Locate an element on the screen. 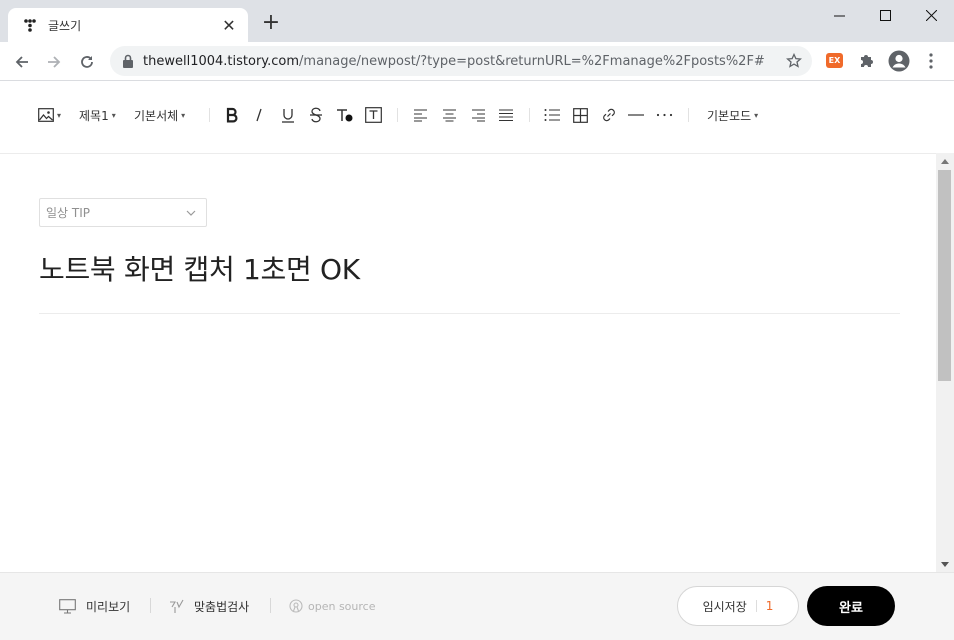 The width and height of the screenshot is (954, 640). spellcheck-button: 맞춤법검사 is located at coordinates (208, 606).